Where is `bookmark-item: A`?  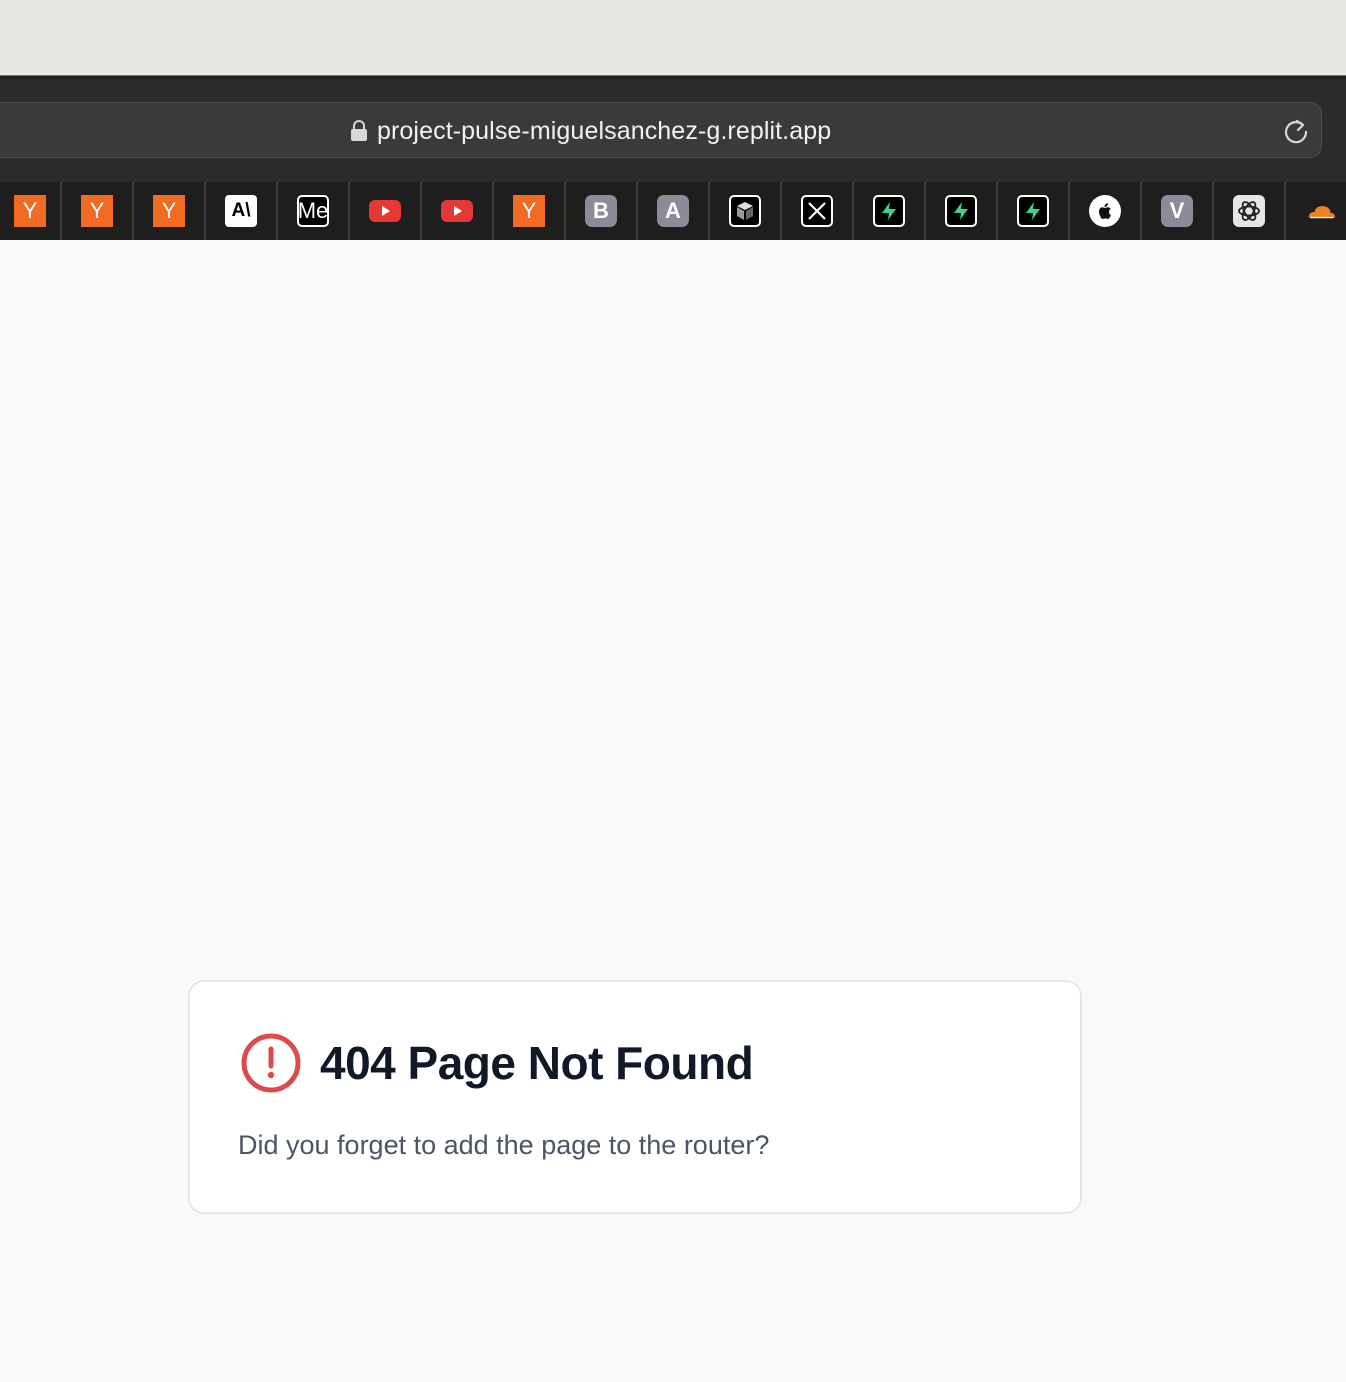 bookmark-item: A is located at coordinates (674, 211).